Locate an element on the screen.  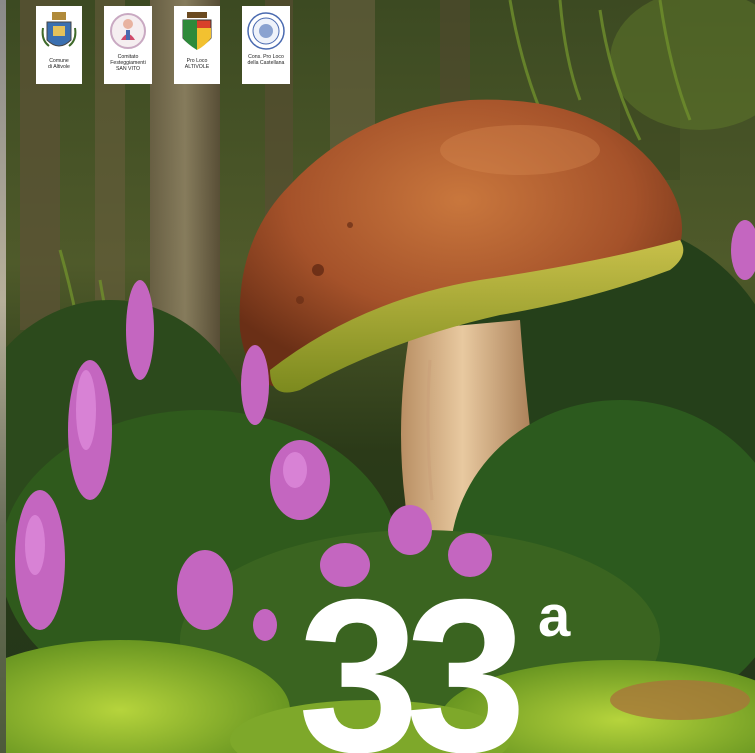
seal-icon is located at coordinates (266, 31).